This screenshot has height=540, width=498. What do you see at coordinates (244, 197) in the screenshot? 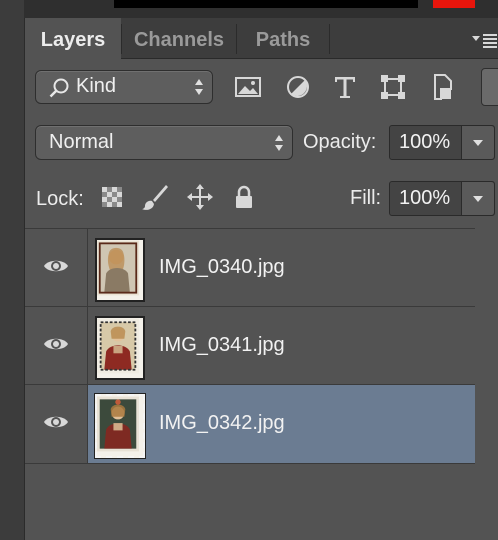
I see `lock-all-icon` at bounding box center [244, 197].